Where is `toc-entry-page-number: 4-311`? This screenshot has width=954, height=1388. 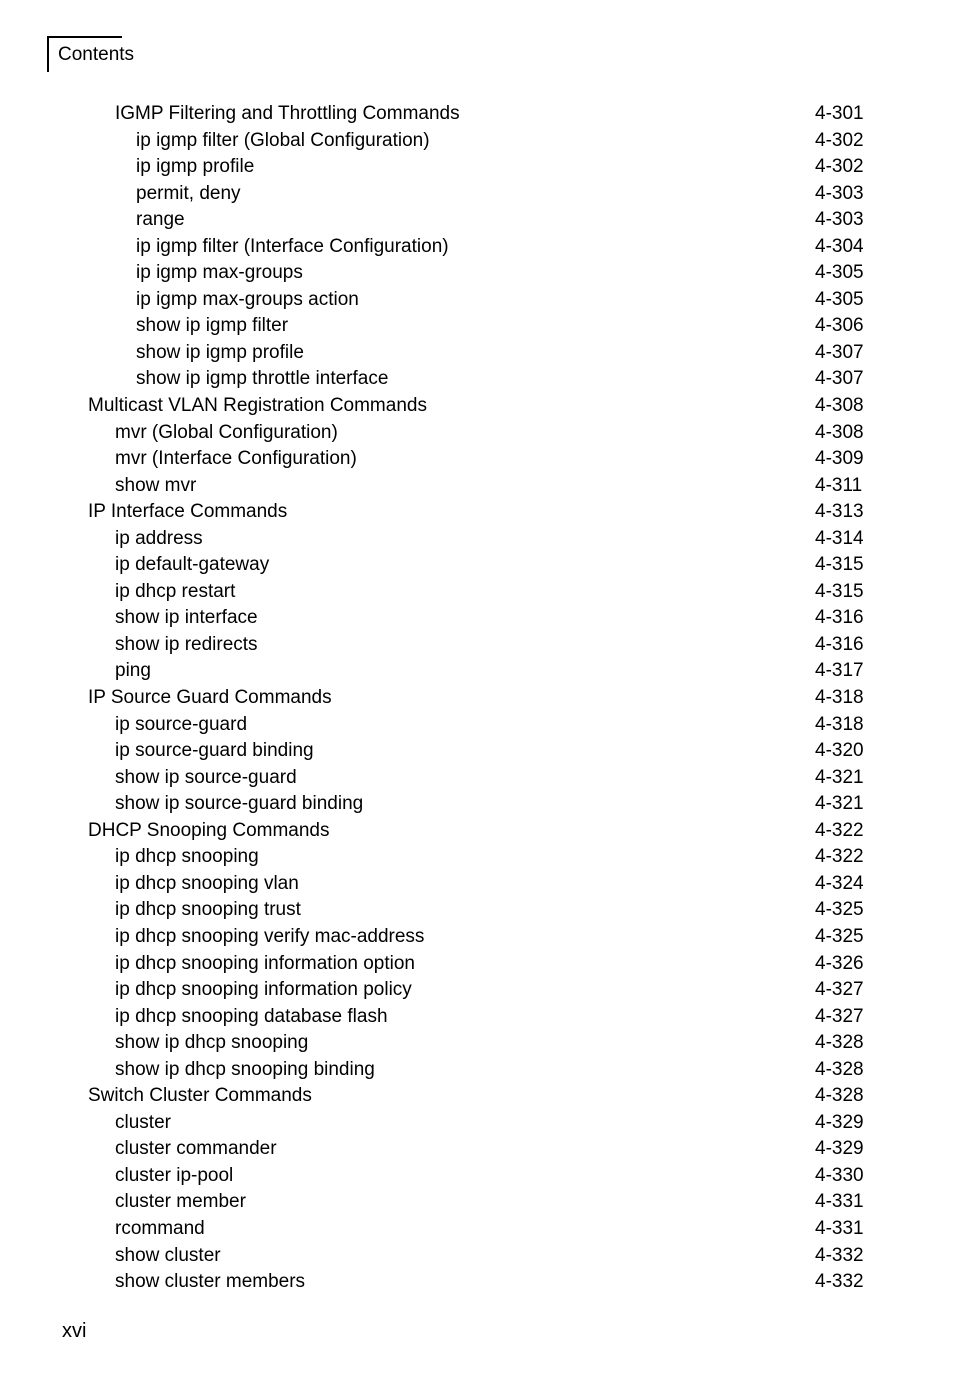
toc-entry-page-number: 4-311 is located at coordinates (839, 485).